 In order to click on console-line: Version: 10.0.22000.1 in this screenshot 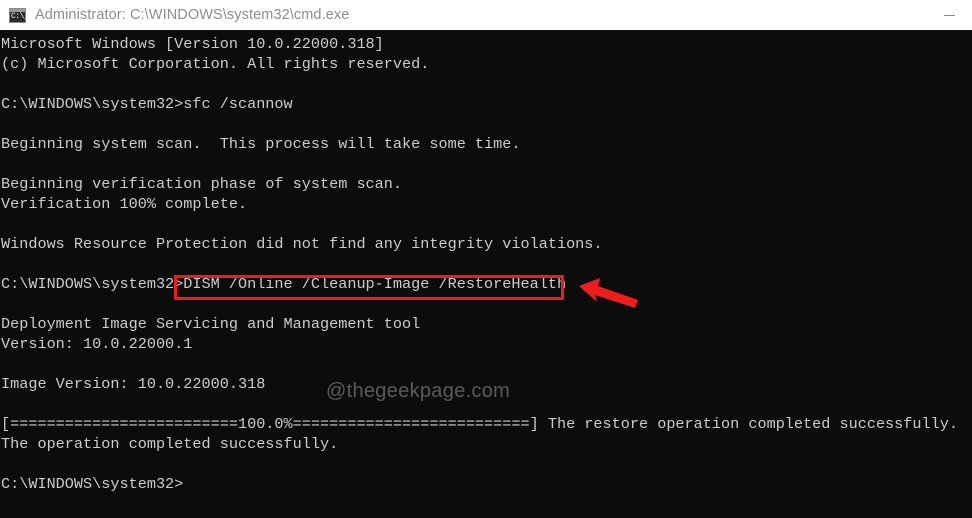, I will do `click(97, 344)`.